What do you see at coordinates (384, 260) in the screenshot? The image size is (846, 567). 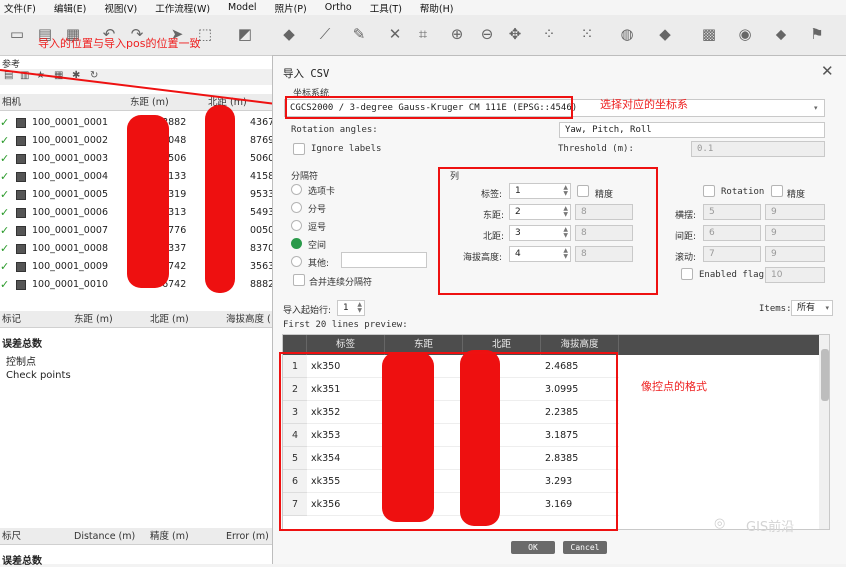 I see `delimiter-other-input` at bounding box center [384, 260].